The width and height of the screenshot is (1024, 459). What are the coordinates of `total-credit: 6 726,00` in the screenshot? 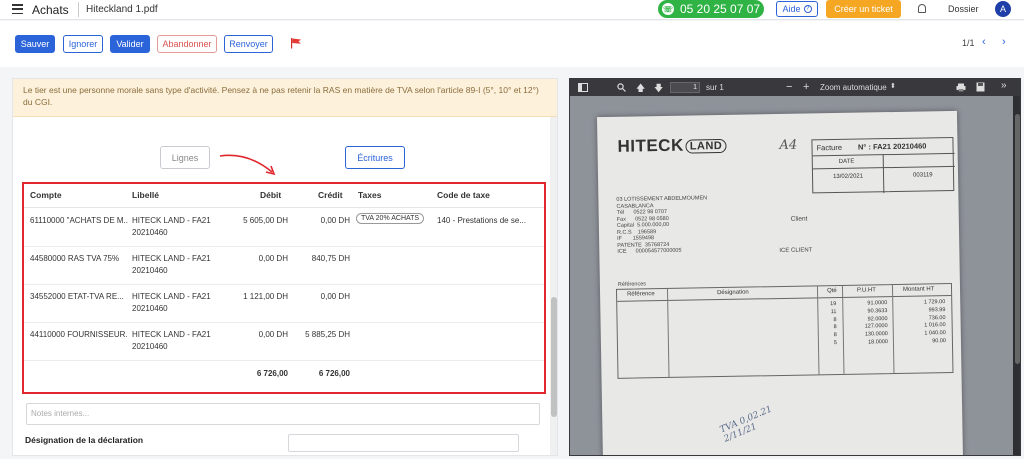 It's located at (334, 373).